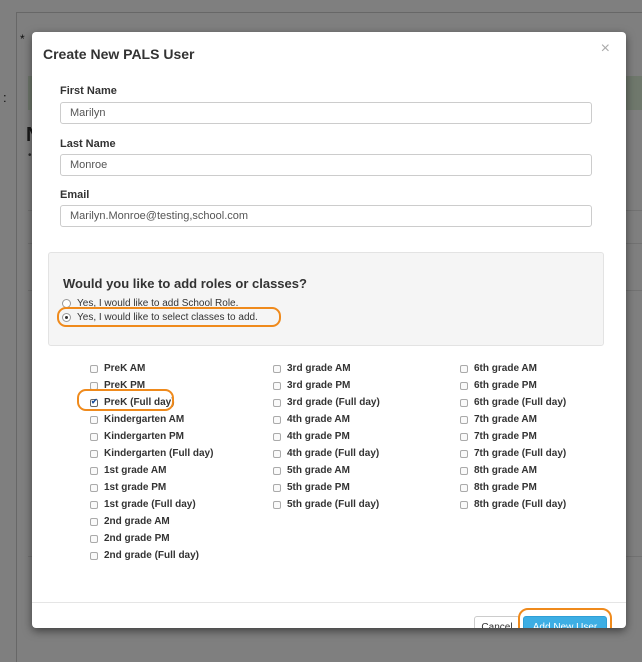  What do you see at coordinates (137, 521) in the screenshot?
I see `class-label: 2nd grade AM` at bounding box center [137, 521].